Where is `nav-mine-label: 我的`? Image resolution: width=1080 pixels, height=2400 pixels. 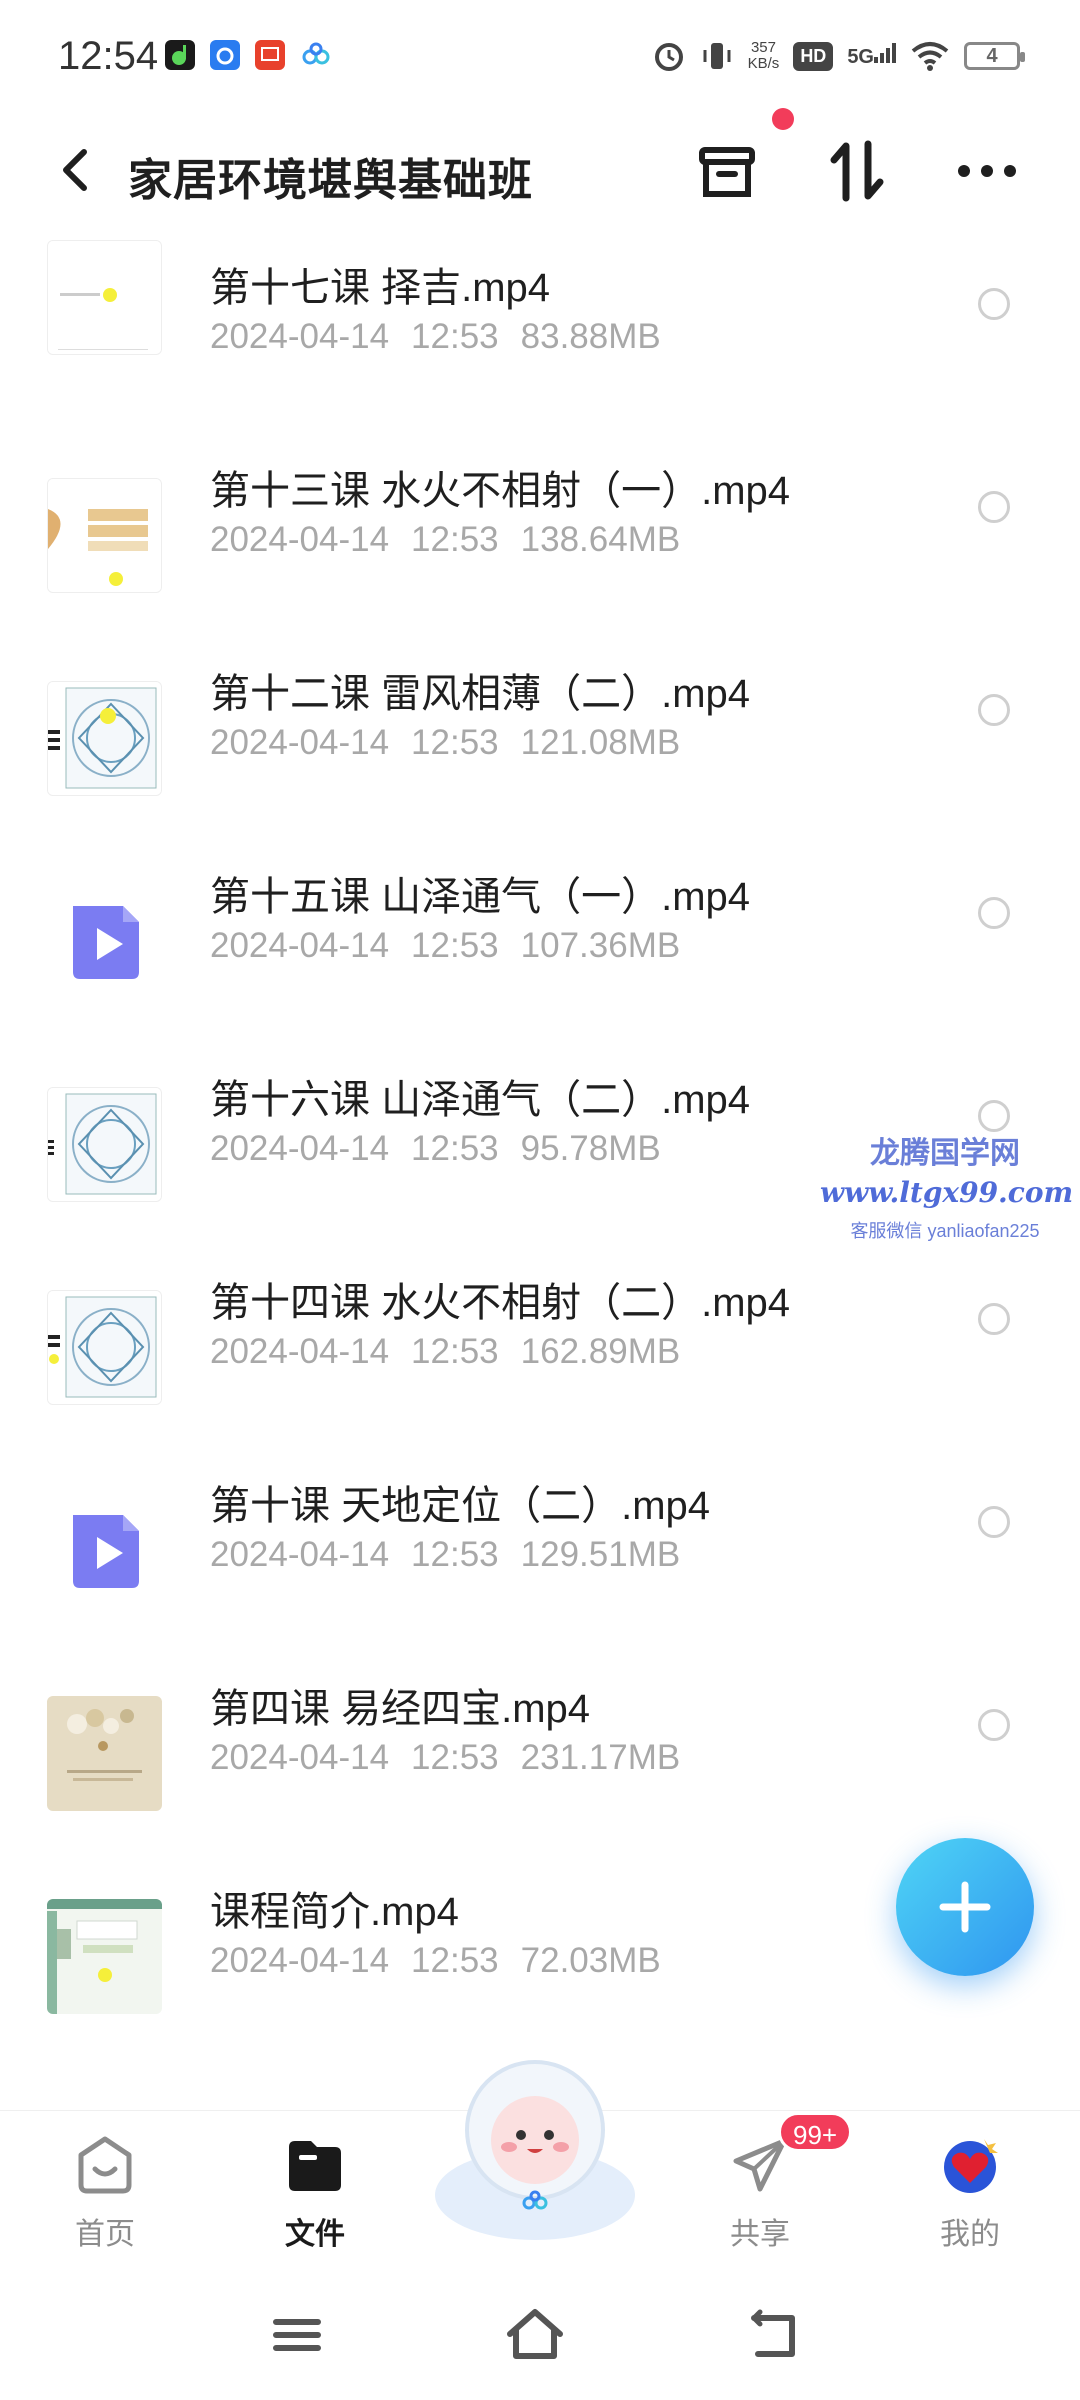
nav-mine-label: 我的 is located at coordinates (970, 2234).